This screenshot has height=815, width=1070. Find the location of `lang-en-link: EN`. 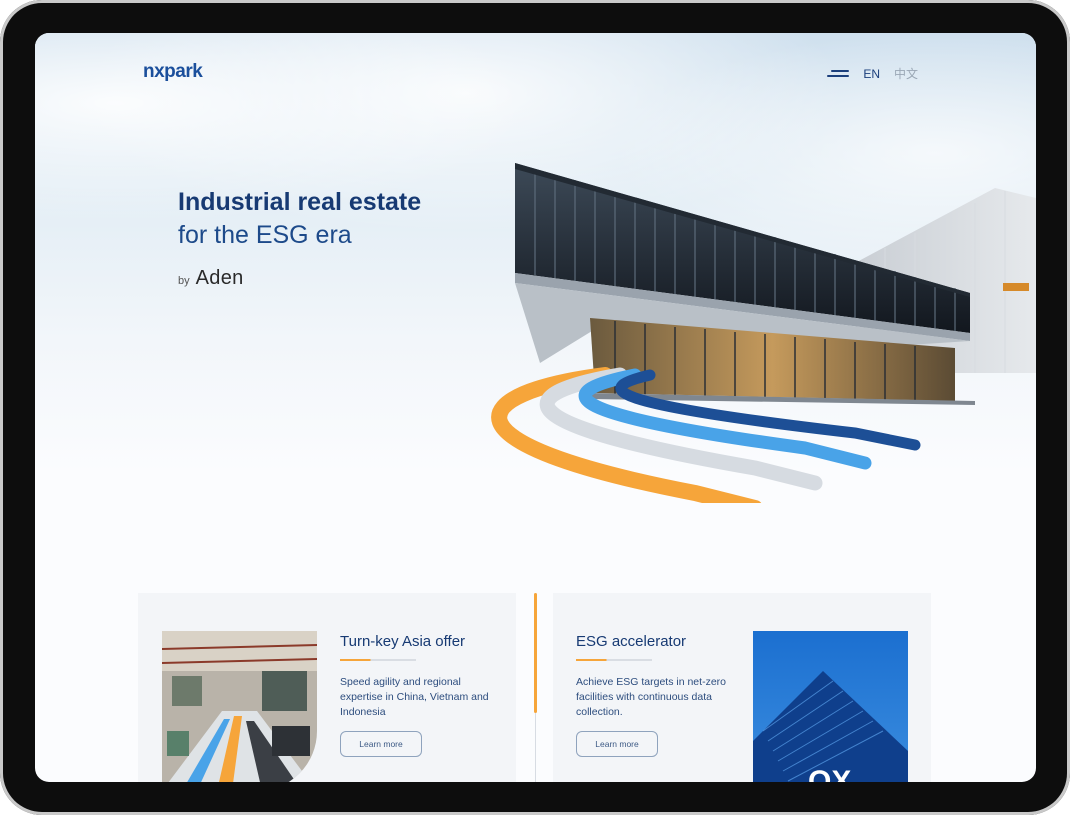

lang-en-link: EN is located at coordinates (871, 74).